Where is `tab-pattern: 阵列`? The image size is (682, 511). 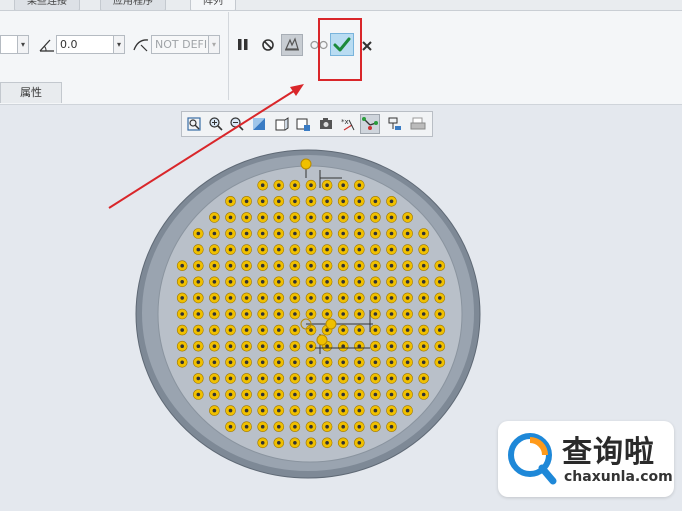
tab-pattern: 阵列 is located at coordinates (213, 5).